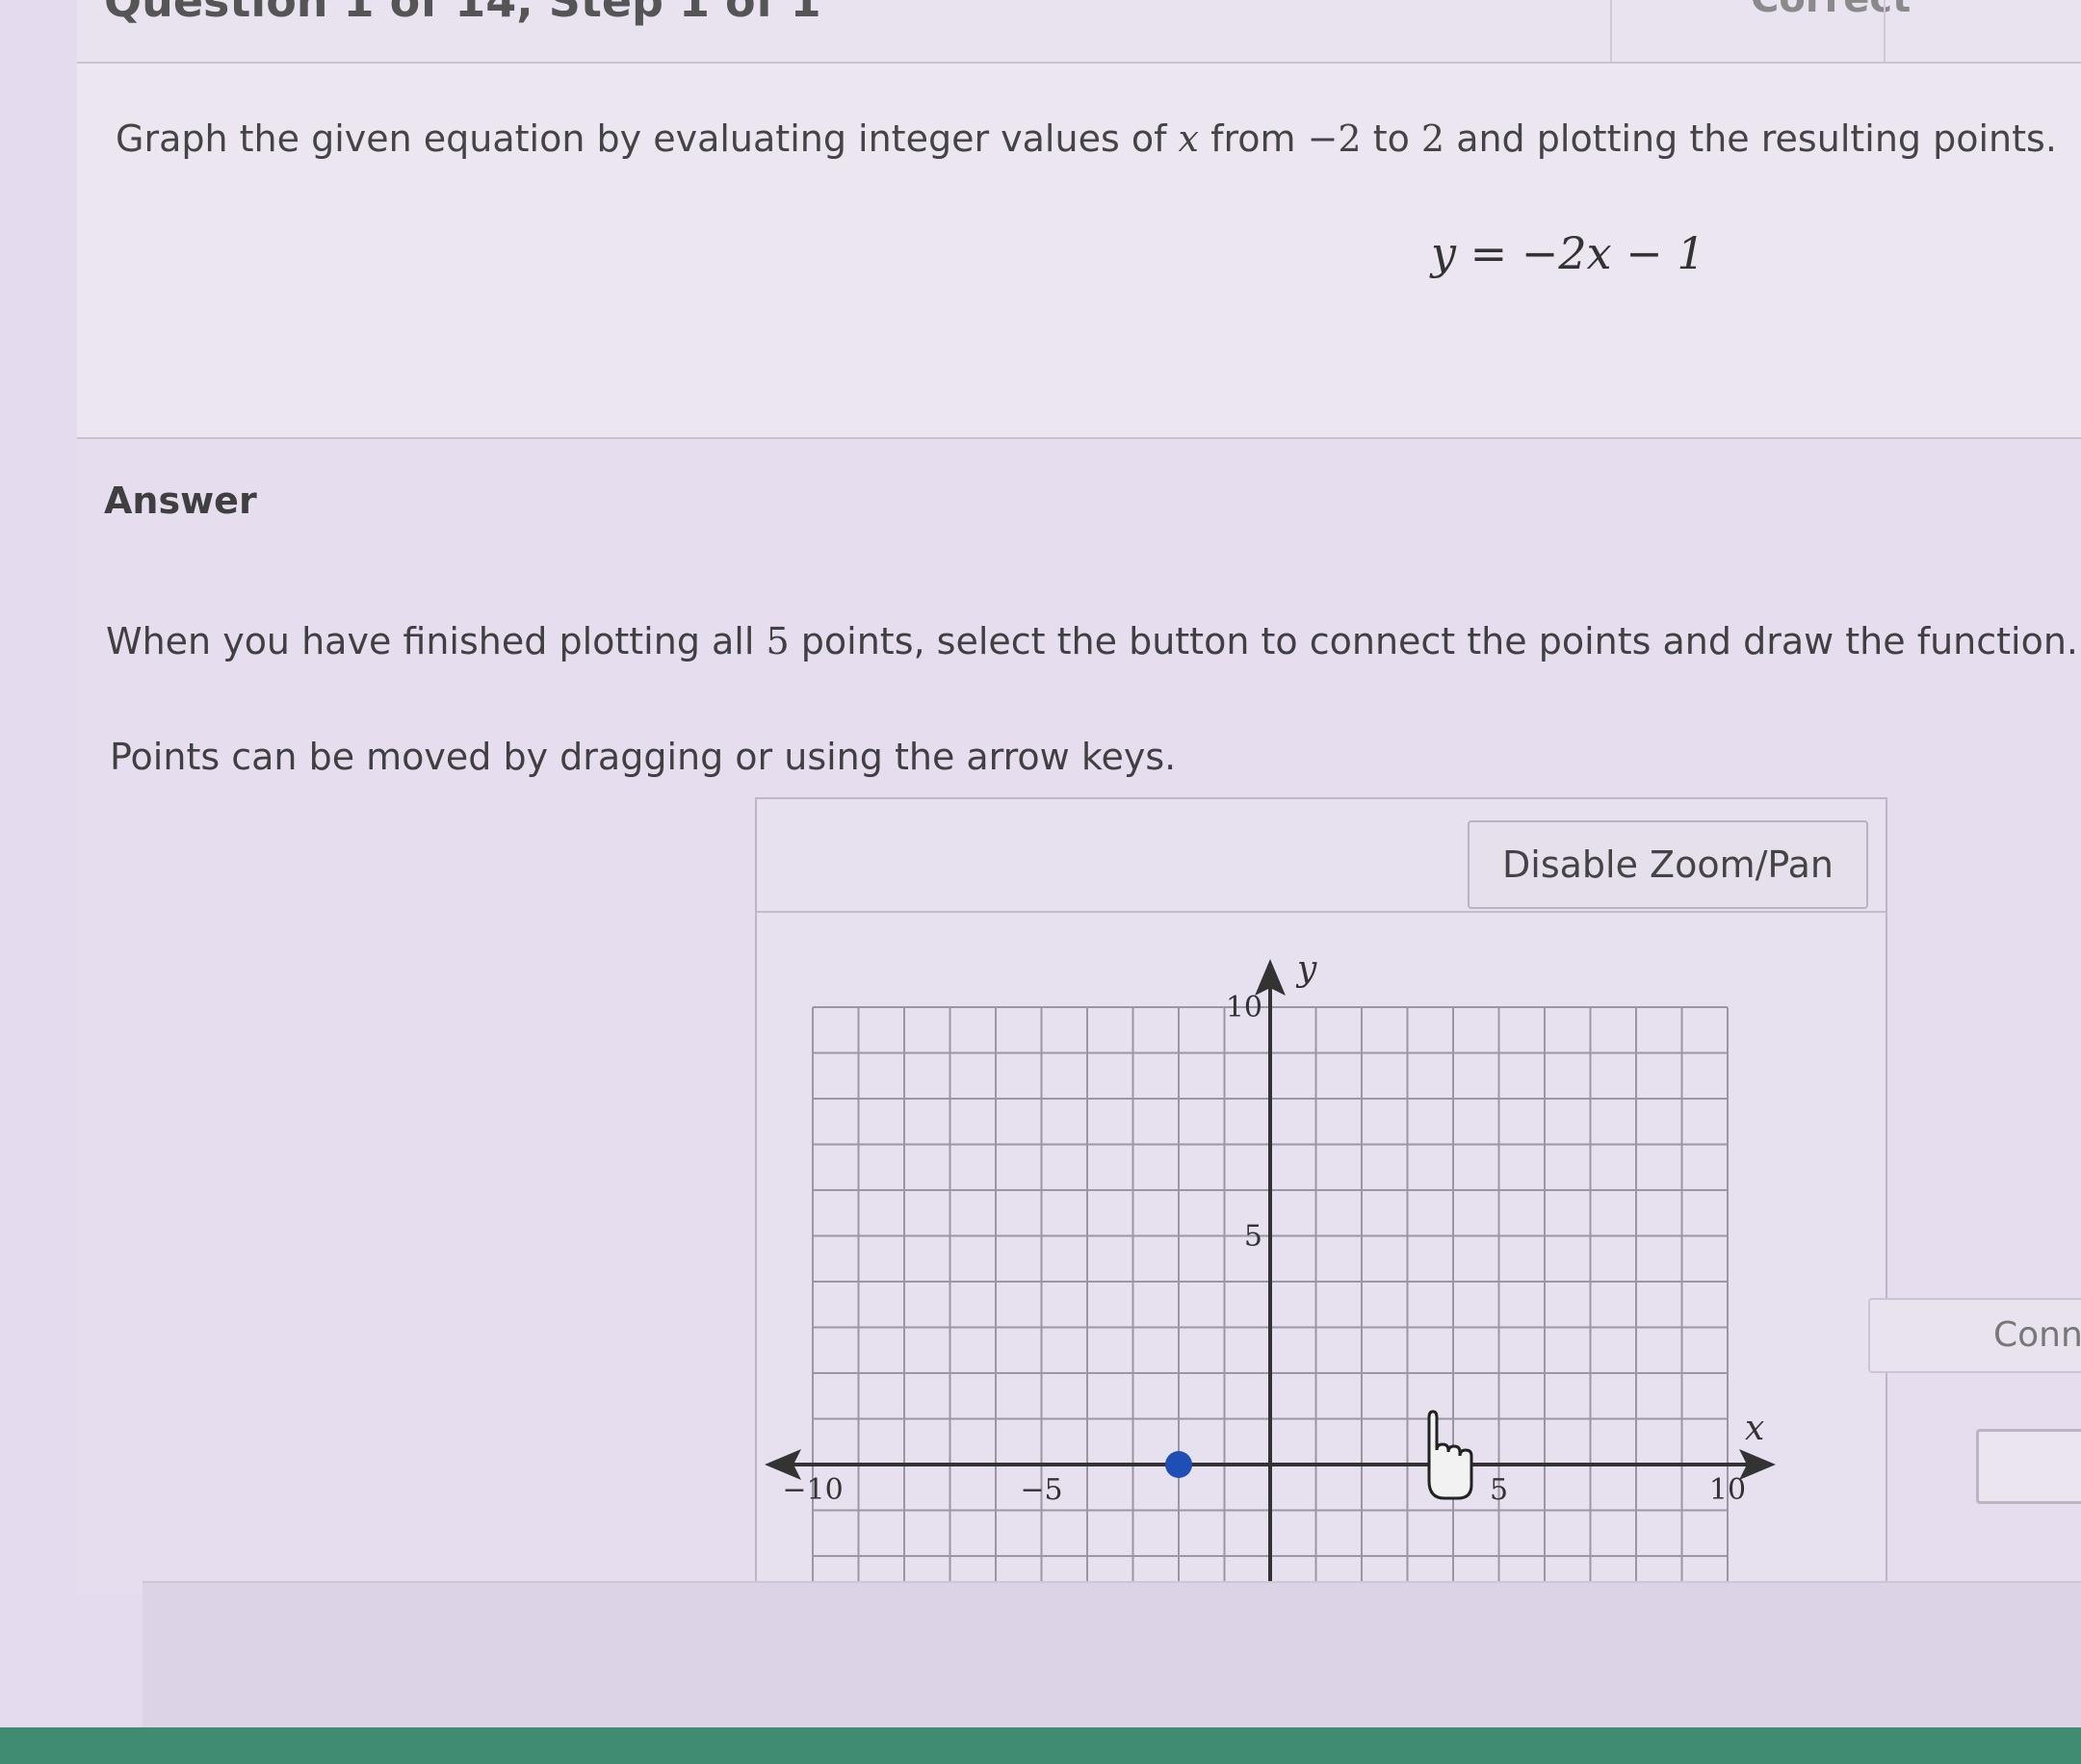 Image resolution: width=2081 pixels, height=1764 pixels. What do you see at coordinates (2028, 1466) in the screenshot?
I see `secondary-button` at bounding box center [2028, 1466].